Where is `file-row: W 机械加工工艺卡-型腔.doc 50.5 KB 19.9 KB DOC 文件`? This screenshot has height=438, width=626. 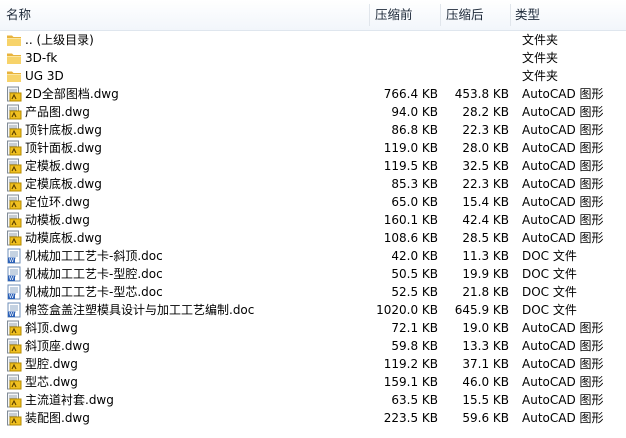
file-row: W 机械加工工艺卡-型腔.doc 50.5 KB 19.9 KB DOC 文件 is located at coordinates (313, 274).